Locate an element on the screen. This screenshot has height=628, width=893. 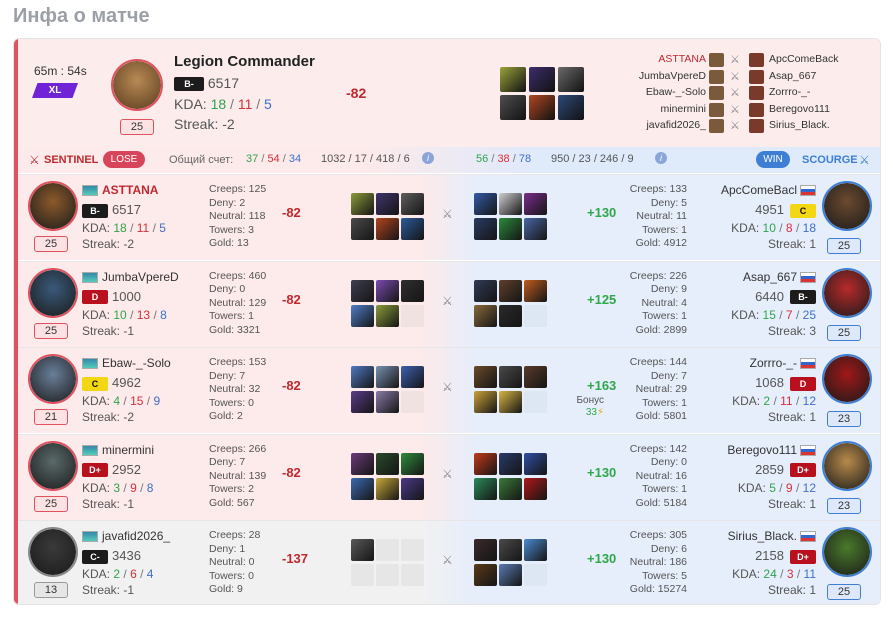
player-name: Sirius_Black. is located at coordinates (772, 536).